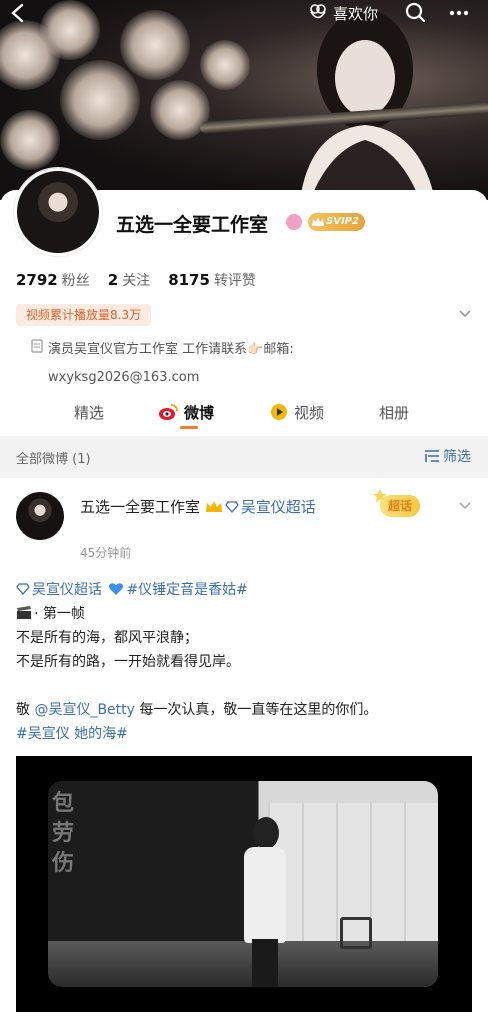 The width and height of the screenshot is (488, 1029). I want to click on mention-link: @吴宣仪_Betty, so click(84, 710).